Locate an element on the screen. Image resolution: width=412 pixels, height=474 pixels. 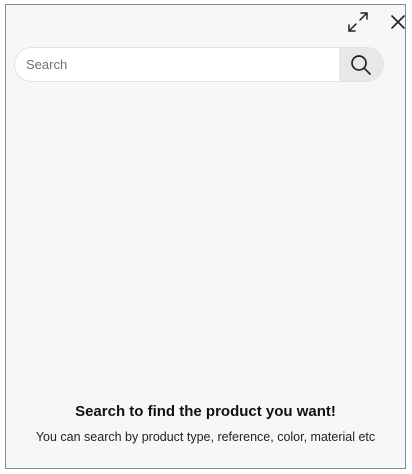
close-icon is located at coordinates (398, 22).